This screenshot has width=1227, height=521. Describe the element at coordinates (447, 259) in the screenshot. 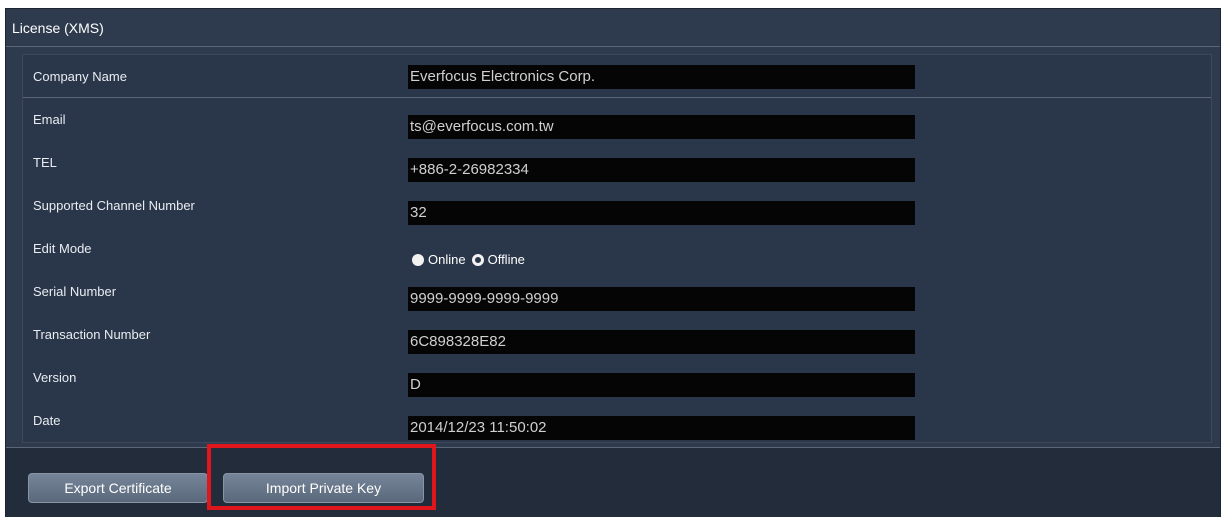

I see `online-radio-label: Online` at that location.